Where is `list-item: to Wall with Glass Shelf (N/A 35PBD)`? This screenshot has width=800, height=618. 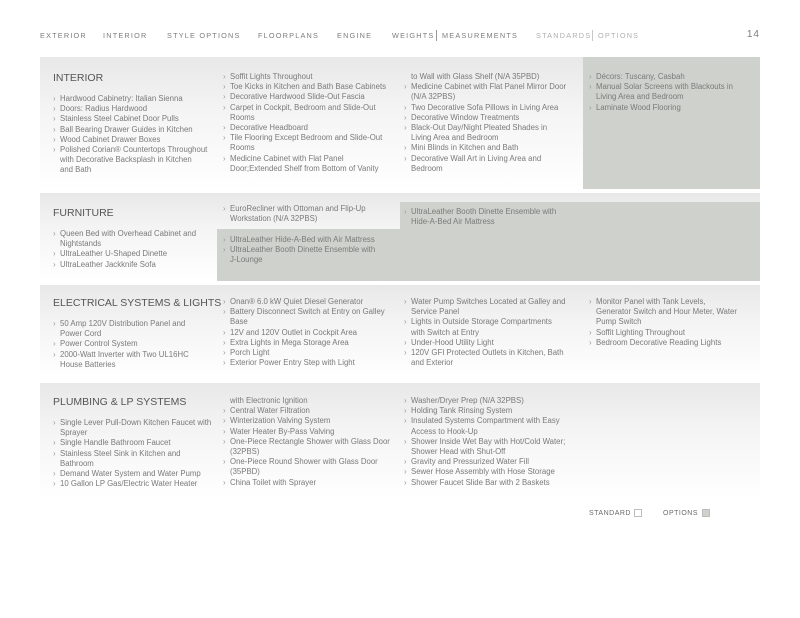
list-item: to Wall with Glass Shelf (N/A 35PBD) is located at coordinates (475, 76).